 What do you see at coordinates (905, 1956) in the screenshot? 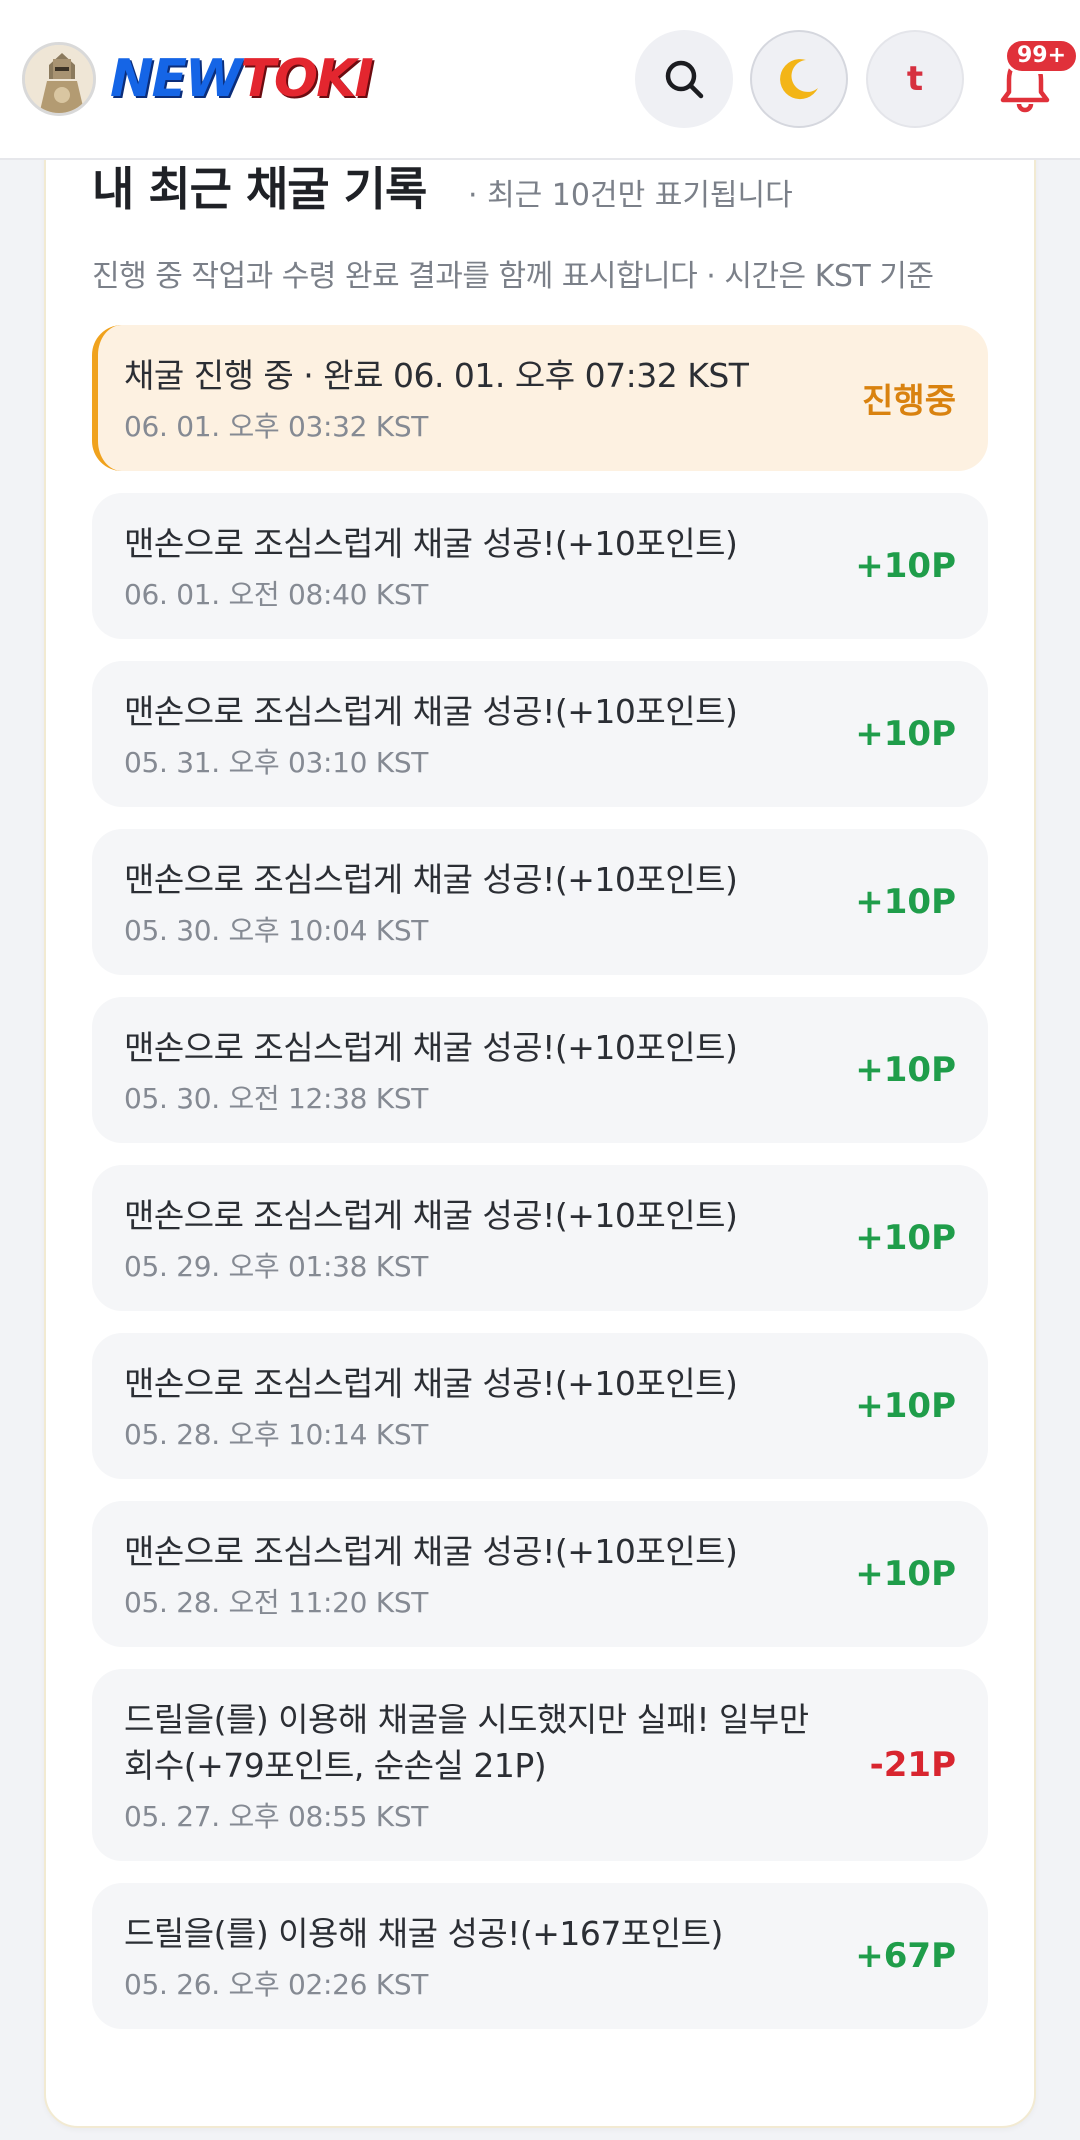
I see `record-points-badge: +67P` at bounding box center [905, 1956].